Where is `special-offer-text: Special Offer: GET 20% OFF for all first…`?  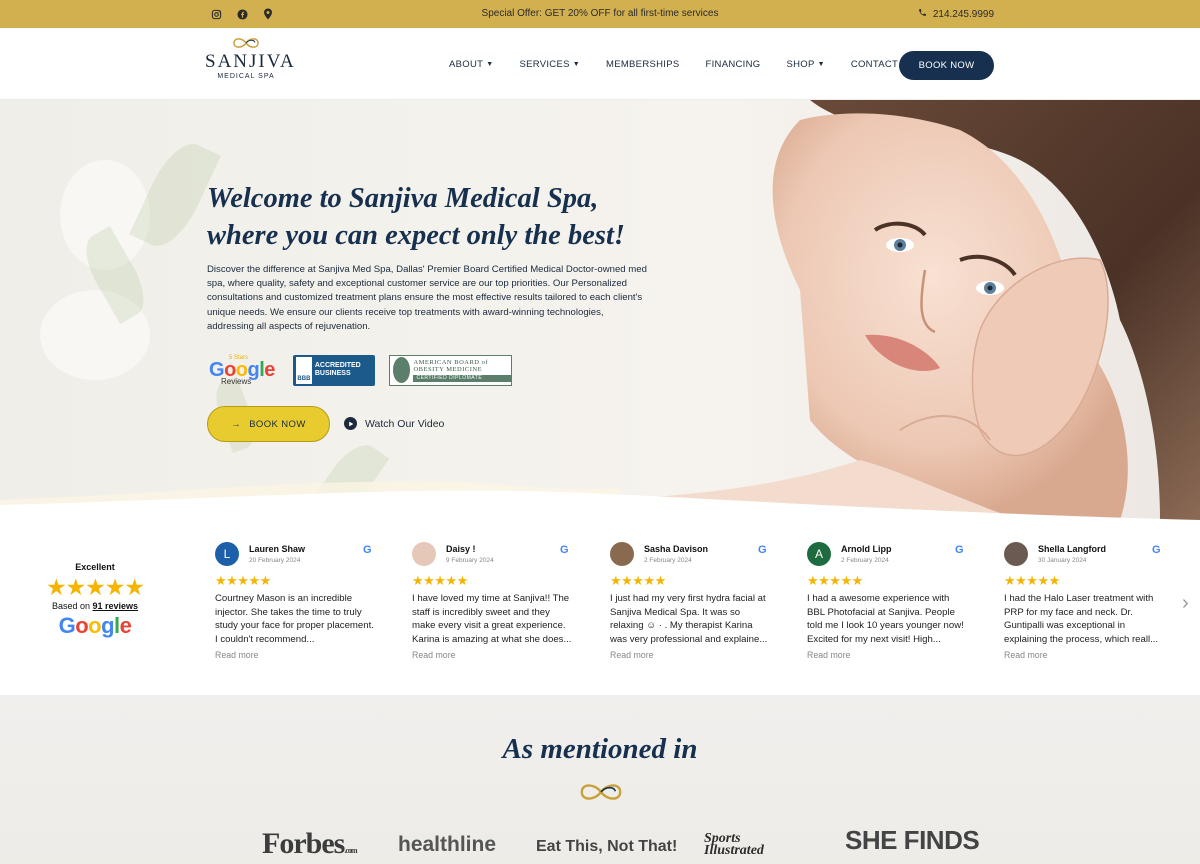
special-offer-text: Special Offer: GET 20% OFF for all first… is located at coordinates (600, 14).